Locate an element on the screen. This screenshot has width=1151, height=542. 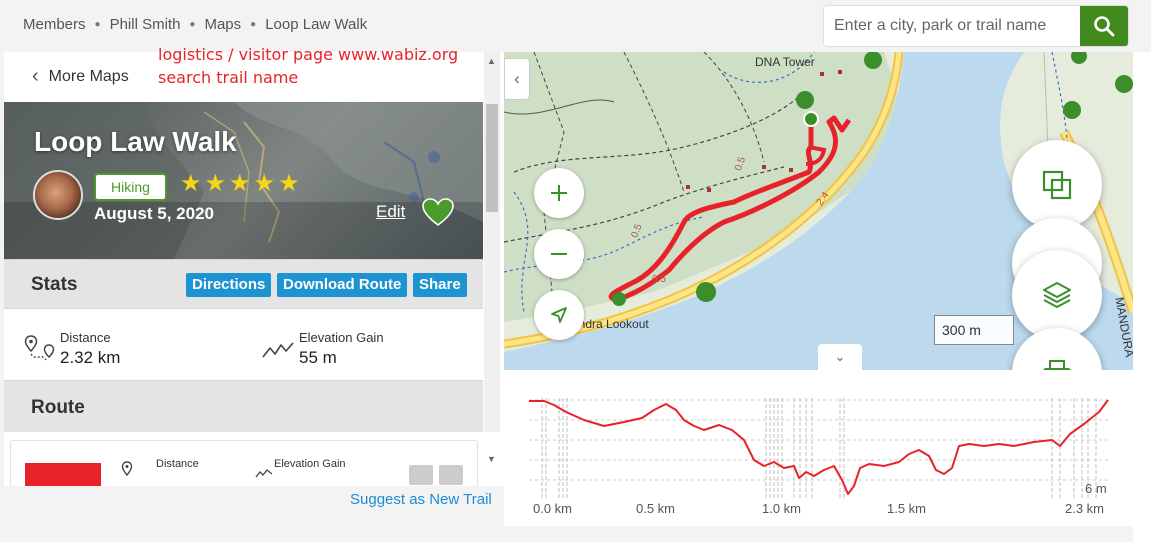
download-route-button: Download Route is located at coordinates (342, 285).